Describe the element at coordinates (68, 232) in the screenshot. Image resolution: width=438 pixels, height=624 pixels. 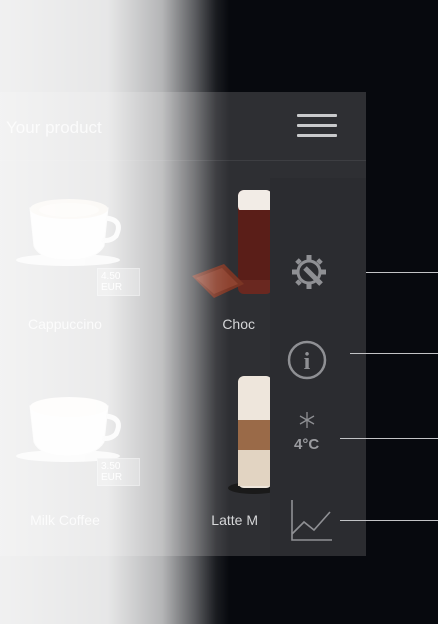
I see `cappuccino-cup-icon` at that location.